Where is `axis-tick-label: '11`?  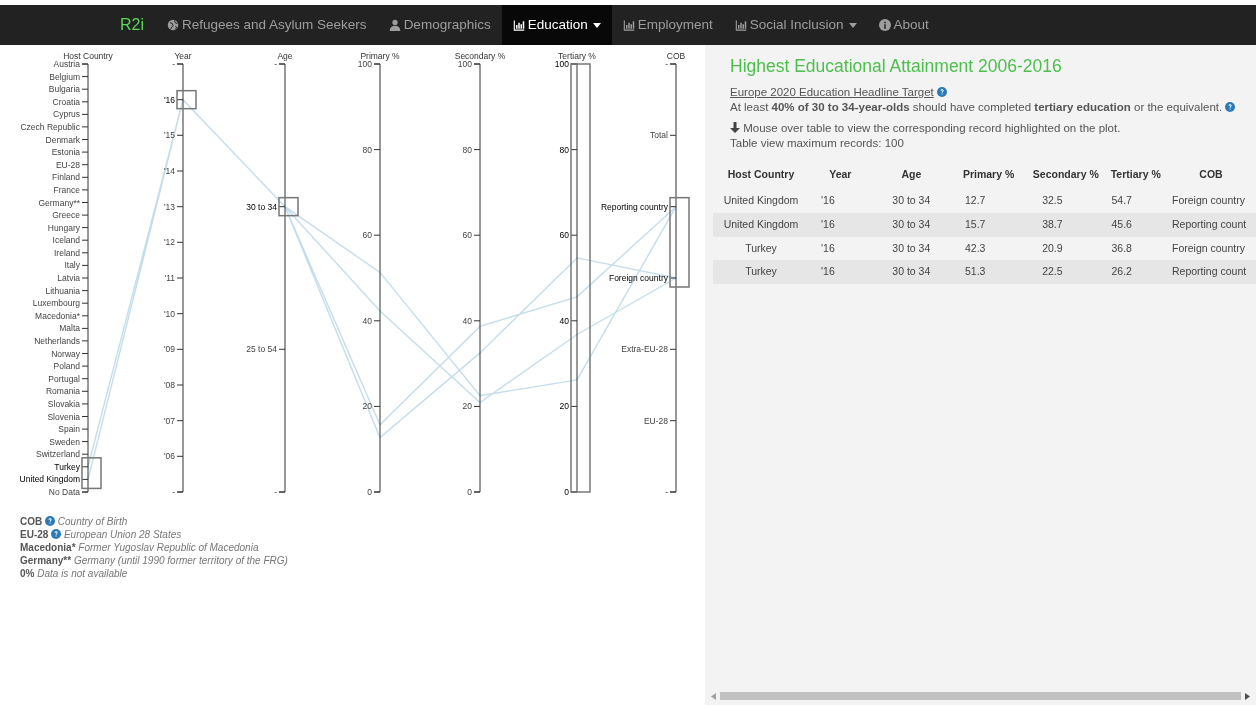
axis-tick-label: '11 is located at coordinates (169, 278).